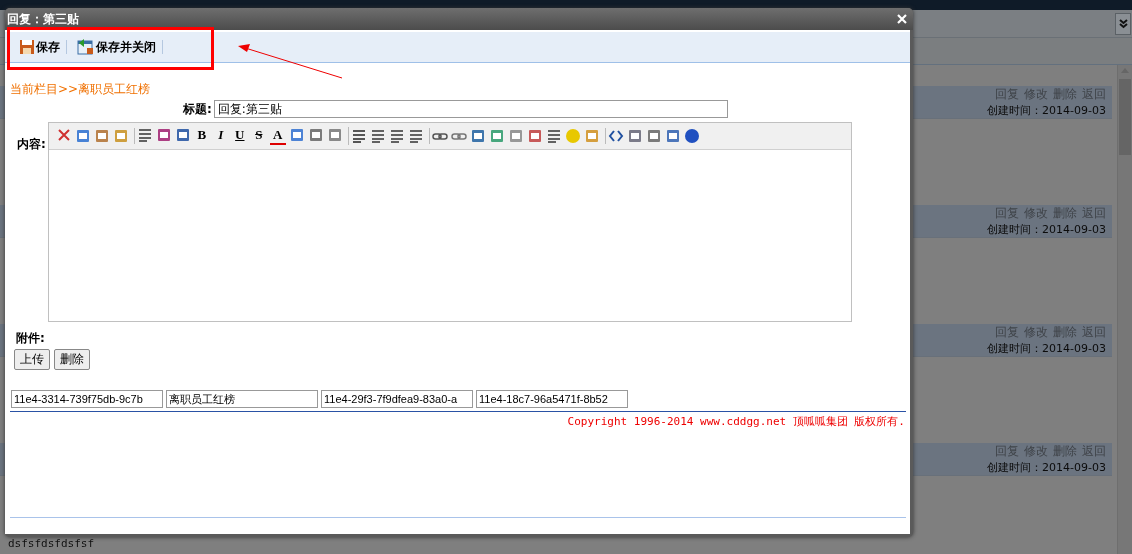 This screenshot has height=554, width=1132. What do you see at coordinates (43, 19) in the screenshot?
I see `dialog-title: 回复：第三贴` at bounding box center [43, 19].